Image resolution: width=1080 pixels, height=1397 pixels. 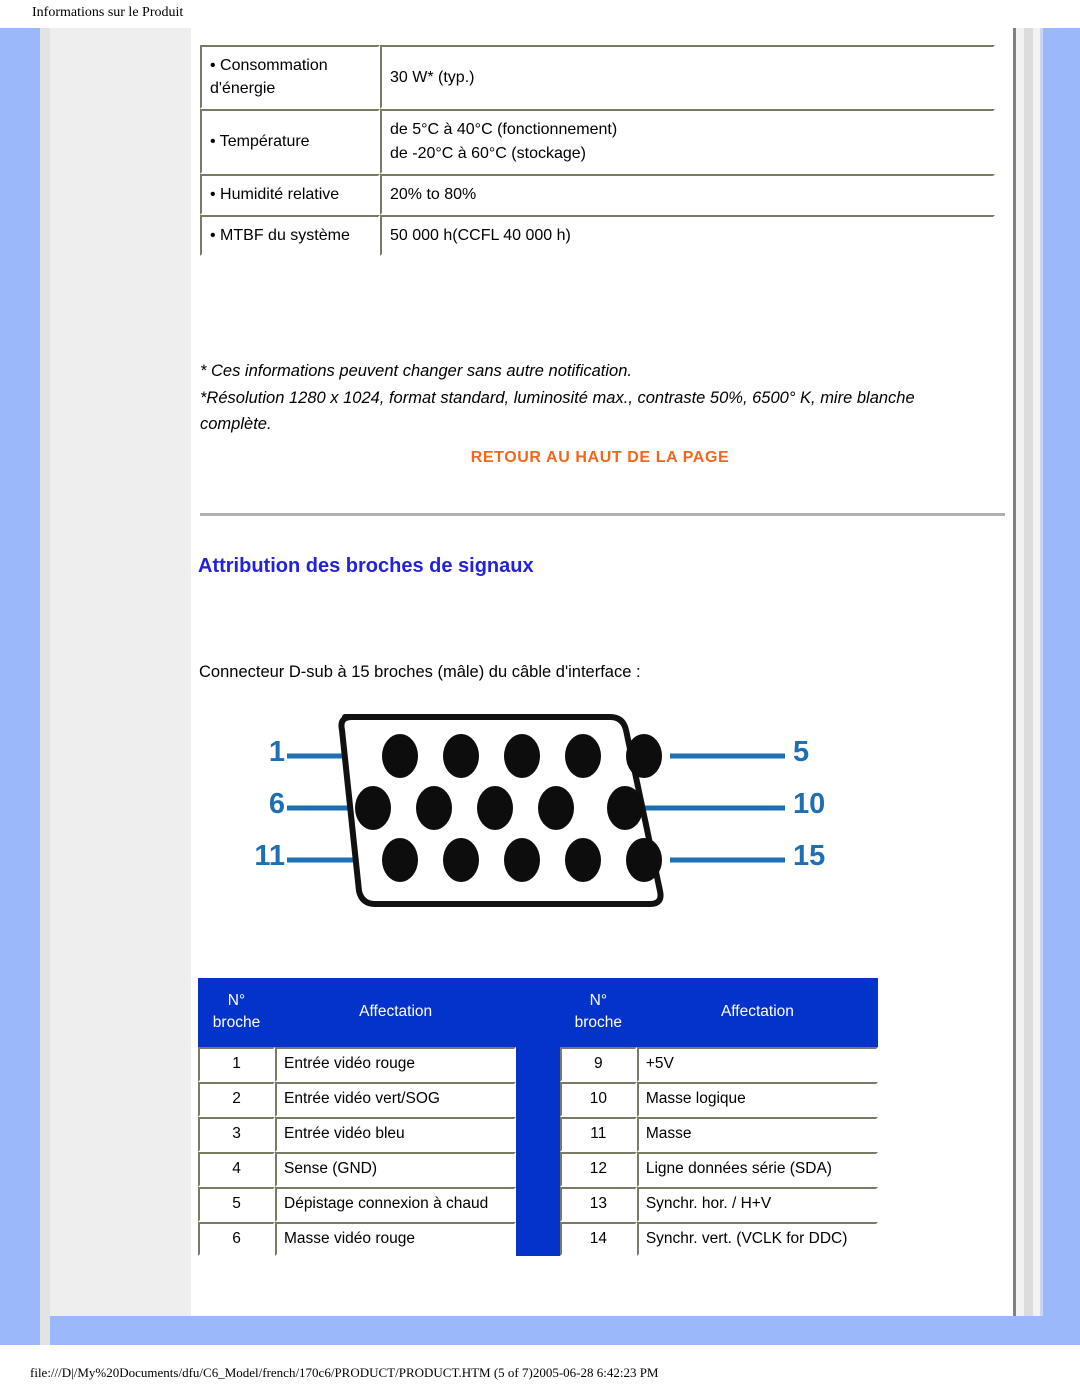 I want to click on pin-assignment: Synchr. hor. / H+V, so click(x=757, y=1204).